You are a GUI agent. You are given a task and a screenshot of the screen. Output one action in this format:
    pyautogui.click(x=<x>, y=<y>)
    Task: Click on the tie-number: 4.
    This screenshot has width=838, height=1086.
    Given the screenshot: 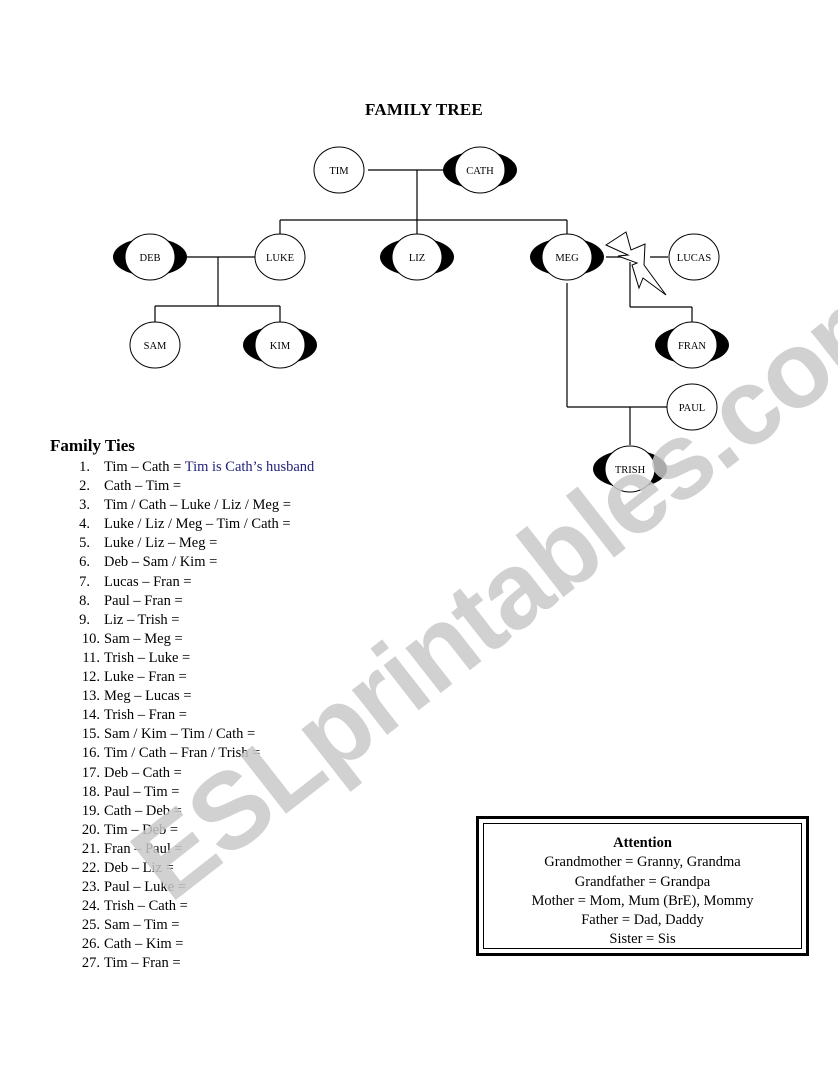 What is the action you would take?
    pyautogui.click(x=84, y=524)
    